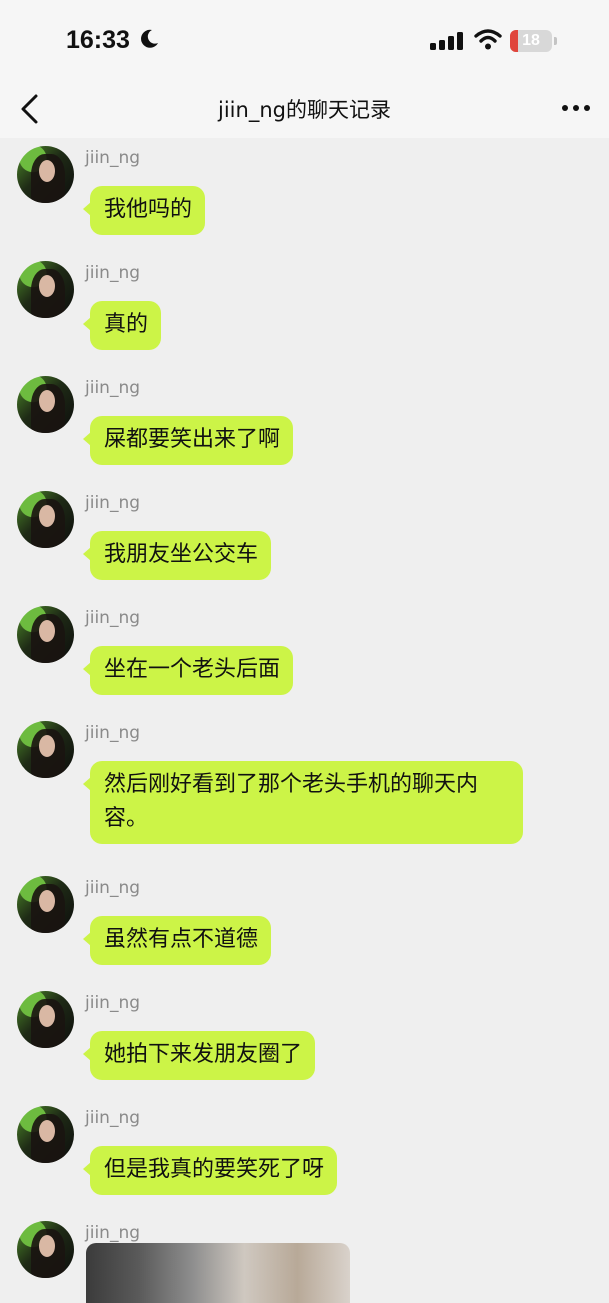 Image resolution: width=609 pixels, height=1303 pixels. I want to click on message-bubble: 我朋友坐公交车, so click(177, 555).